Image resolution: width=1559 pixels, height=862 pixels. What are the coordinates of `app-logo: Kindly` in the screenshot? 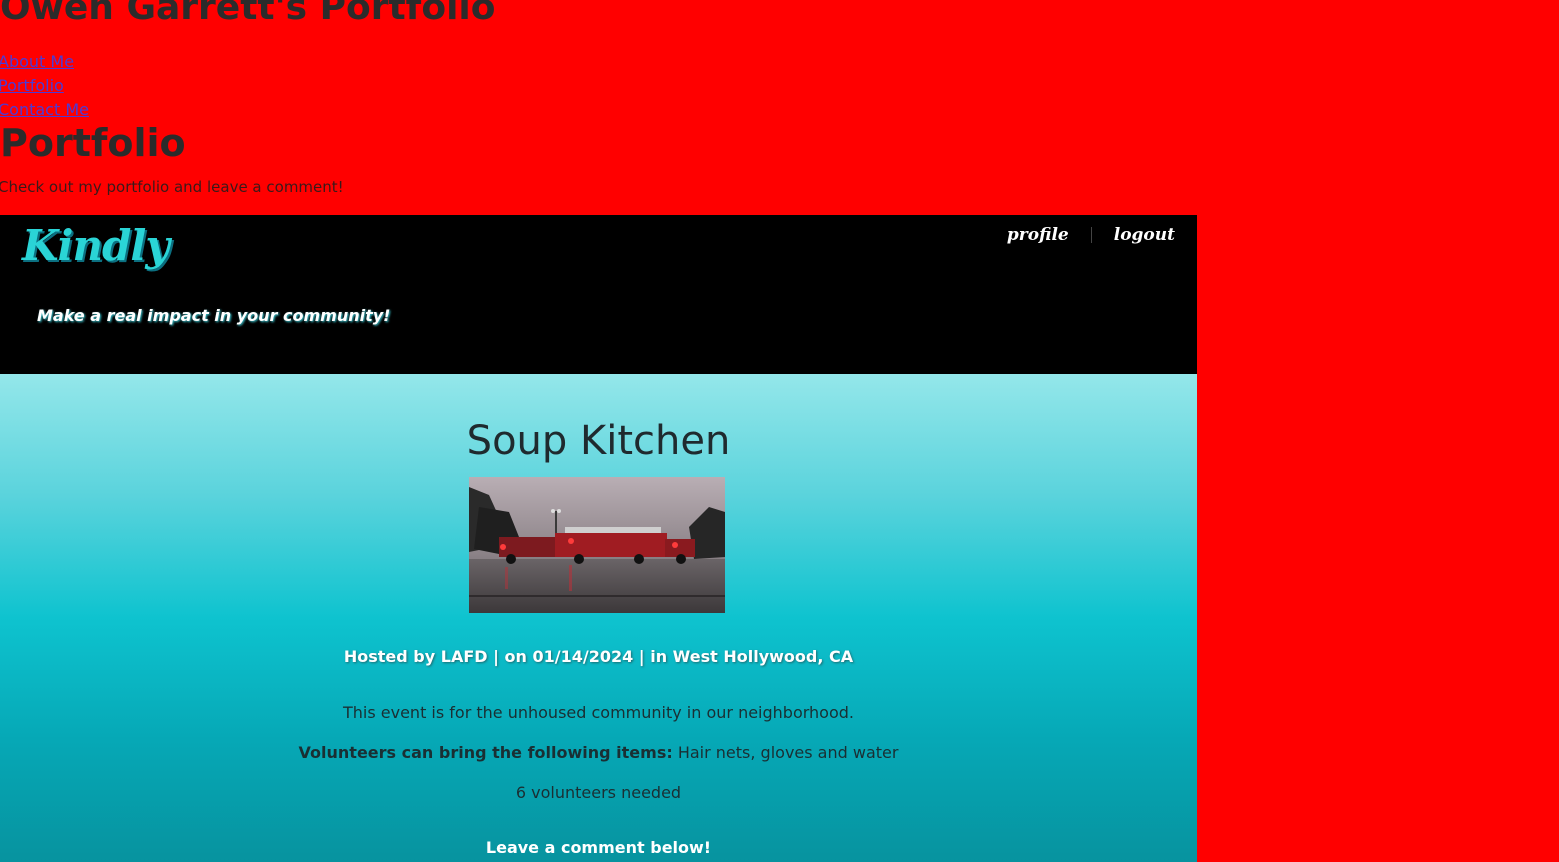 It's located at (96, 245).